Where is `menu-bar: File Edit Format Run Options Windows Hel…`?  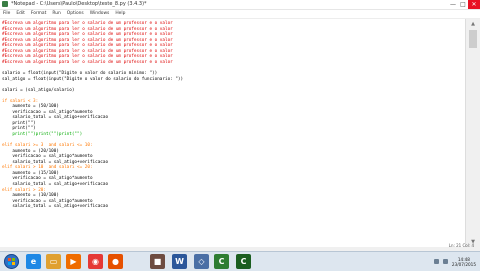 menu-bar: File Edit Format Run Options Windows Hel… is located at coordinates (240, 14).